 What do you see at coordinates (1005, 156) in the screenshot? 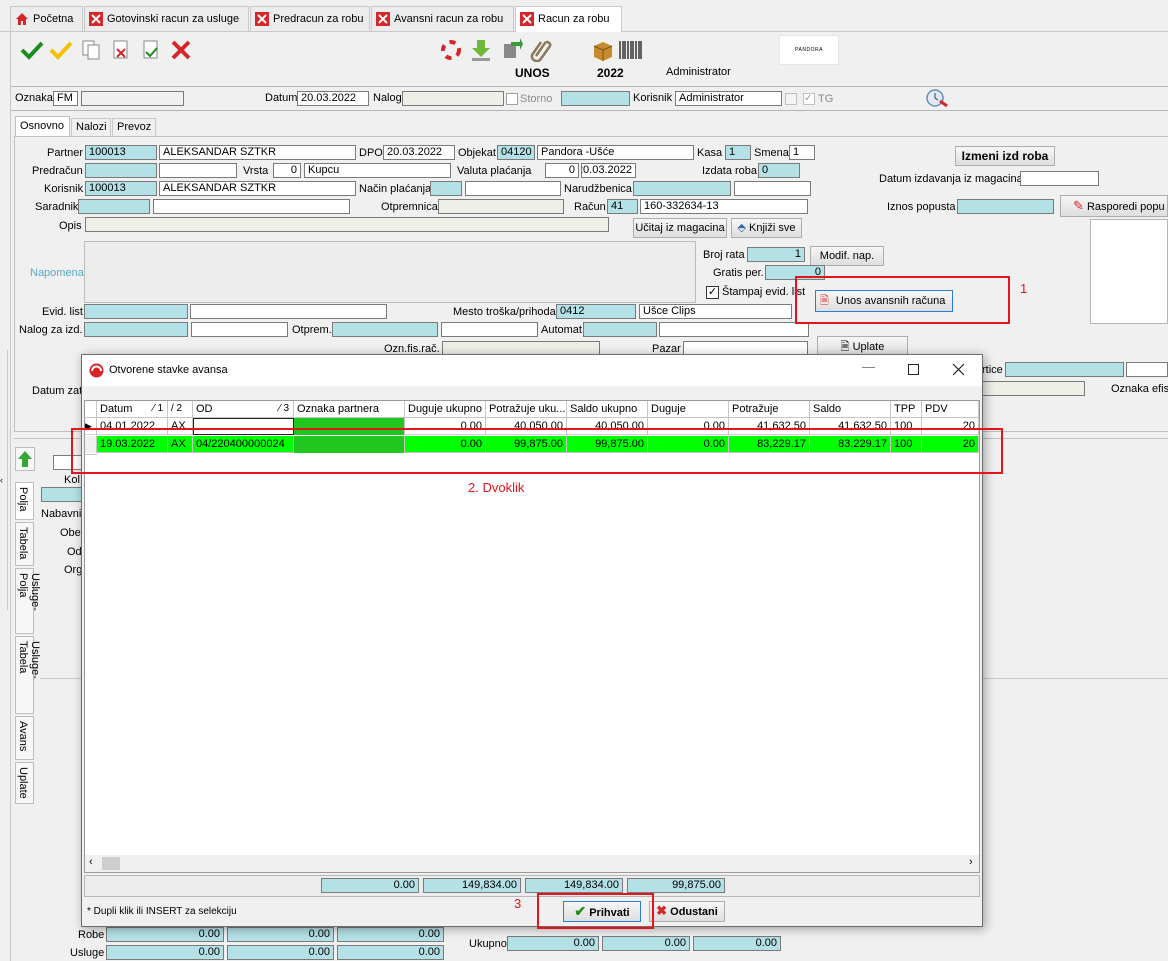
I see `izmeni-izd-roba-button: Izmeni izd roba` at bounding box center [1005, 156].